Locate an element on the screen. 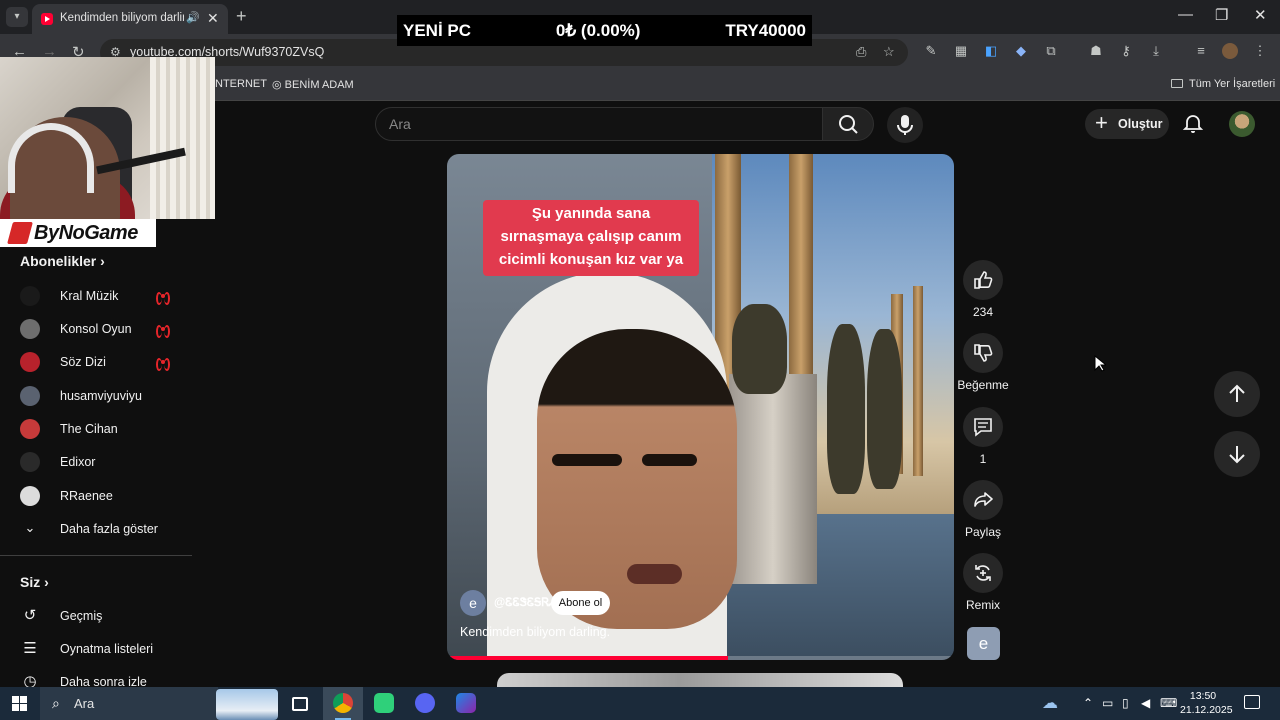  password-key-icon: ⚷ is located at coordinates (1126, 51).